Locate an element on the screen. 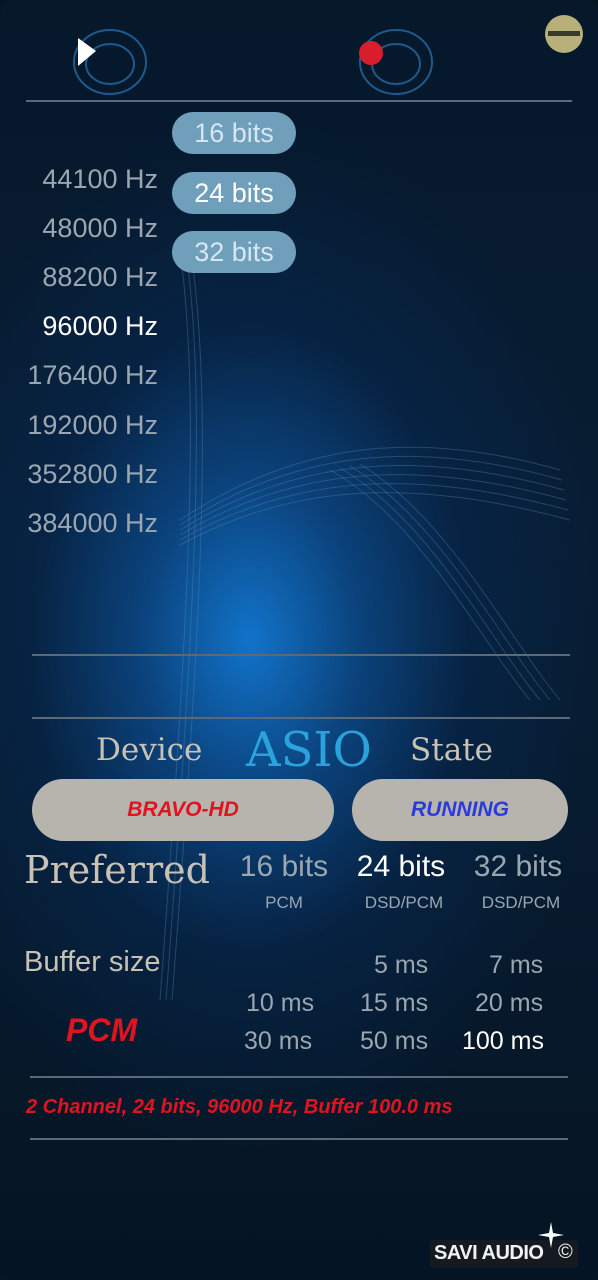 The image size is (598, 1280). rate-384000: 384000 Hz is located at coordinates (92, 523).